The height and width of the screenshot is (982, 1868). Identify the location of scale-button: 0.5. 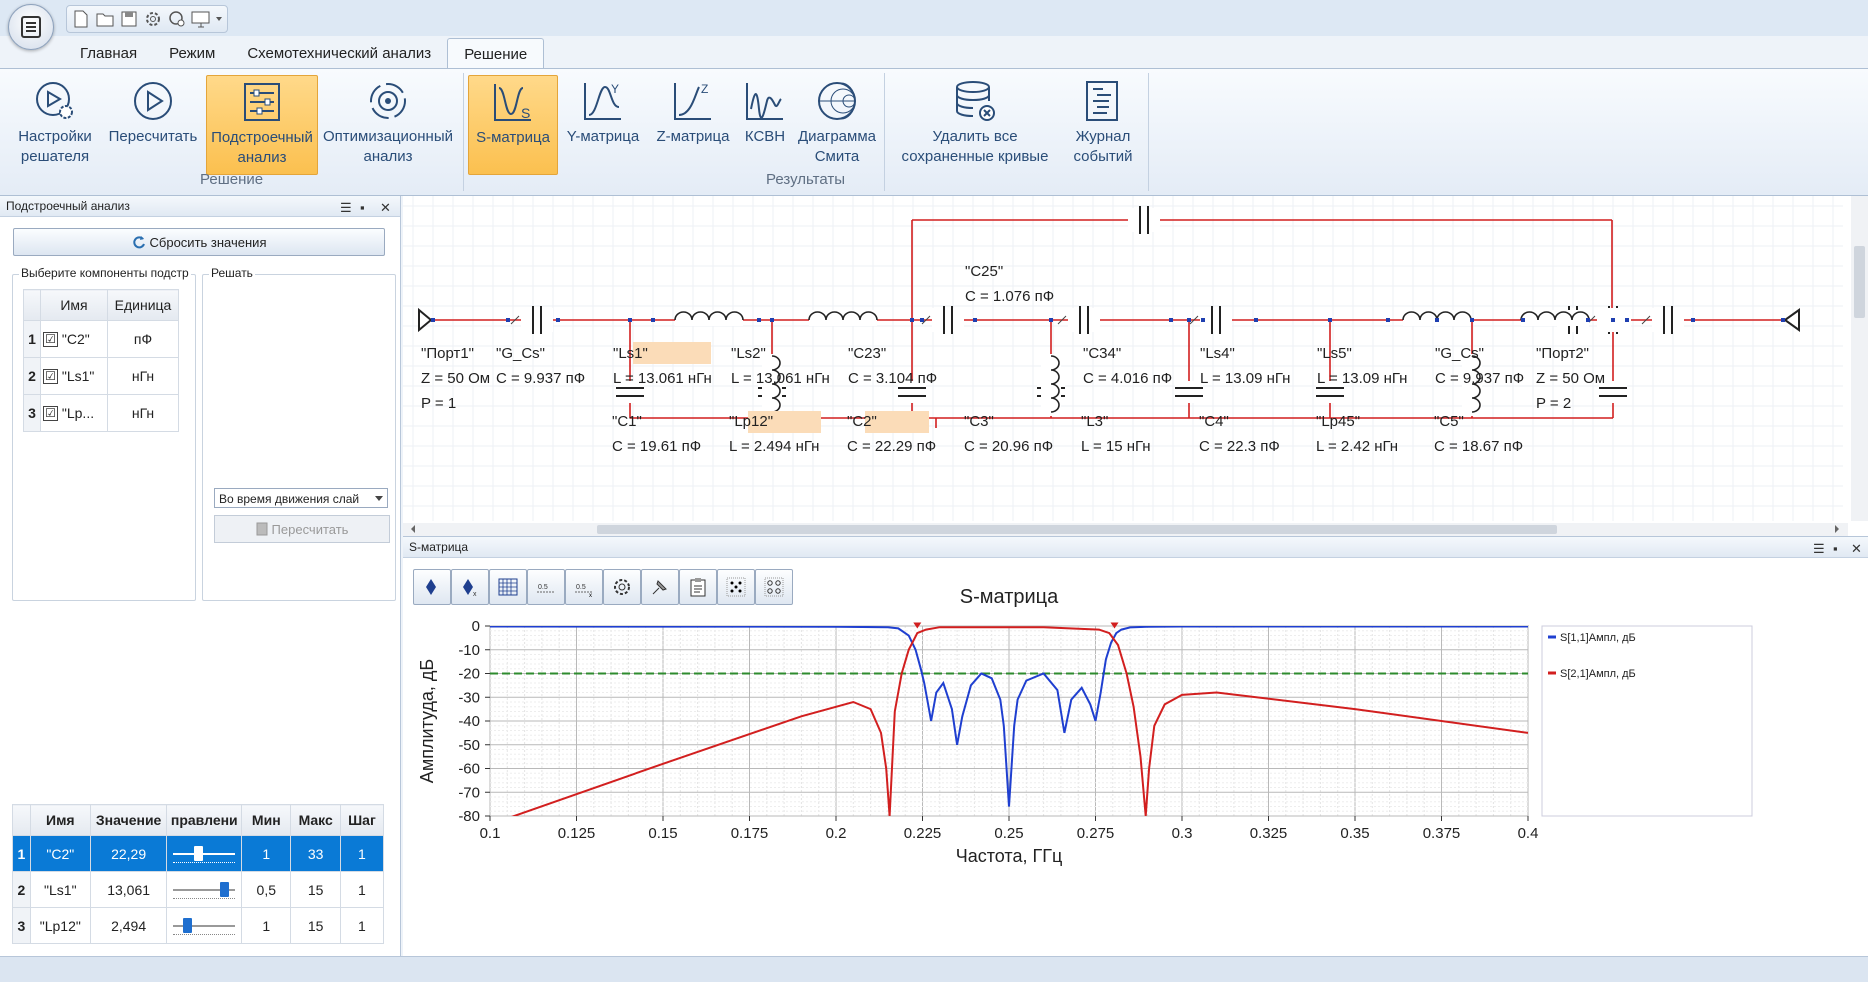
(546, 587).